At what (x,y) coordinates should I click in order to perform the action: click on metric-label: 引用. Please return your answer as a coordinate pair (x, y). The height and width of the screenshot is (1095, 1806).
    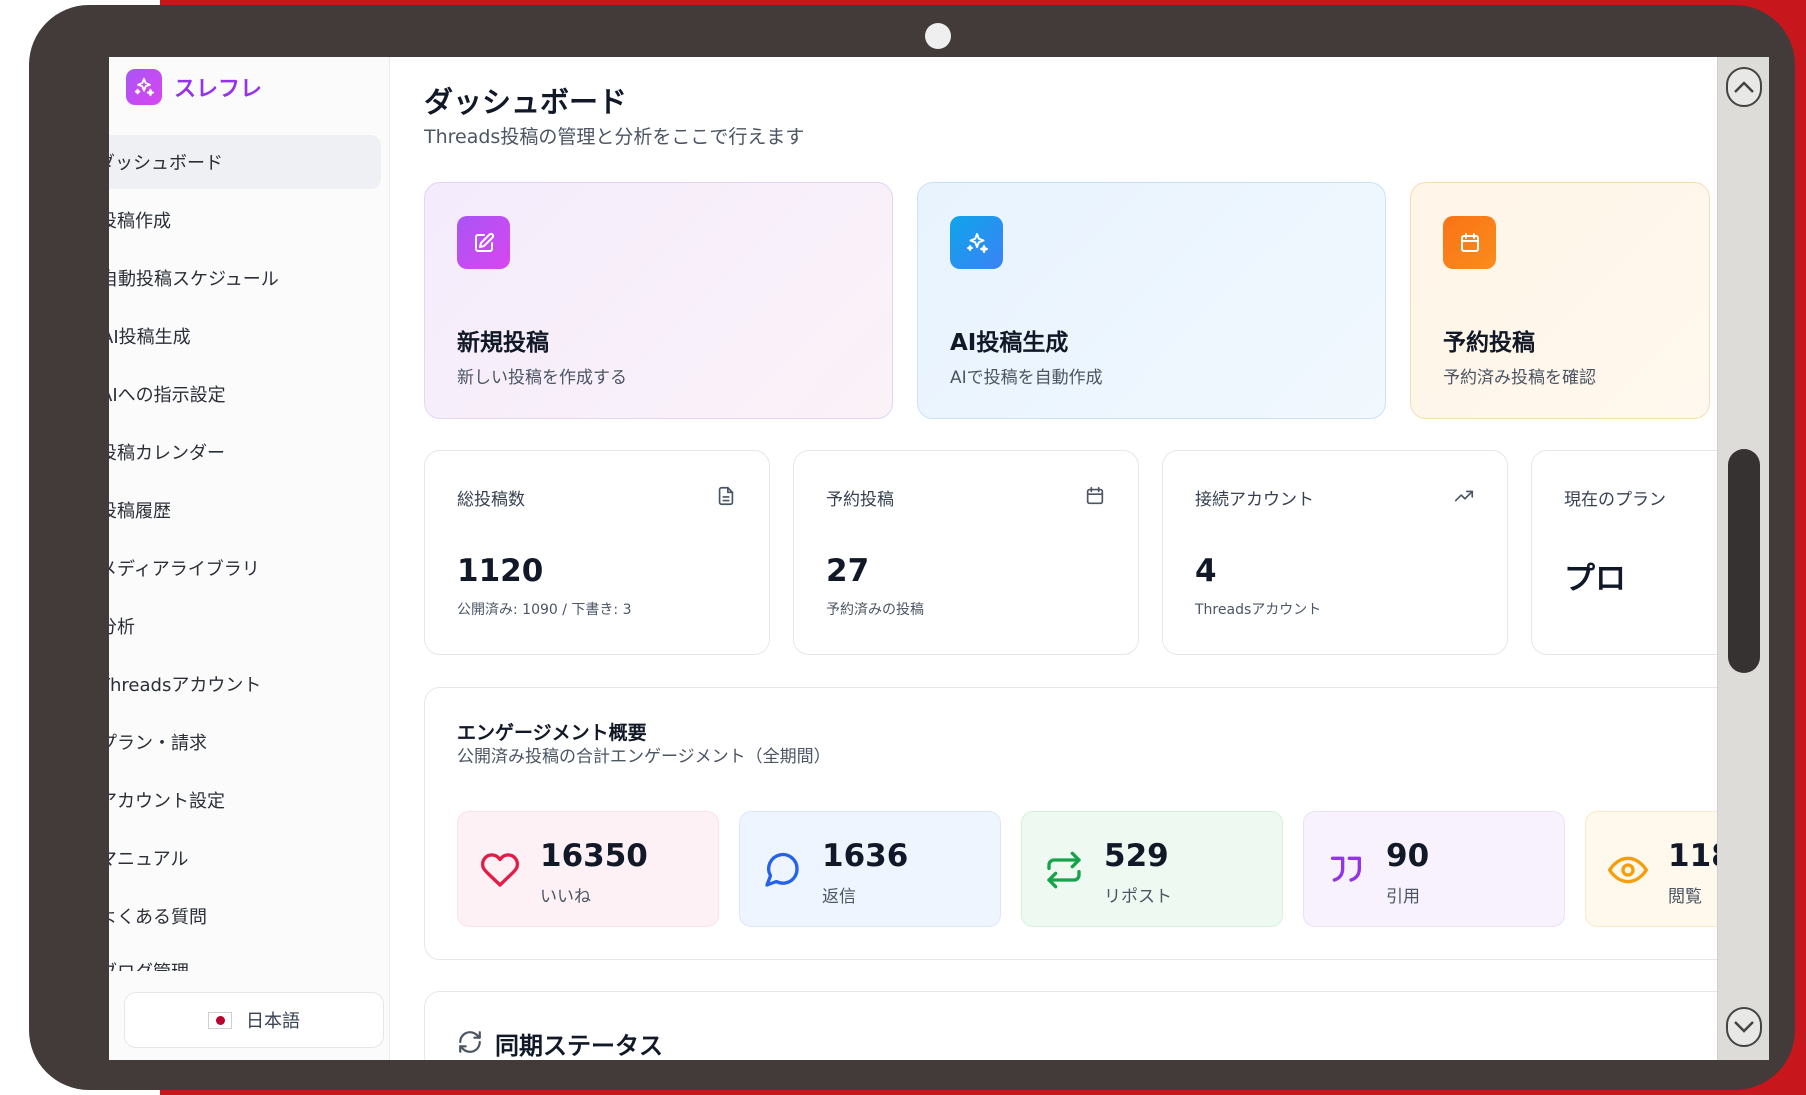
    Looking at the image, I should click on (1403, 897).